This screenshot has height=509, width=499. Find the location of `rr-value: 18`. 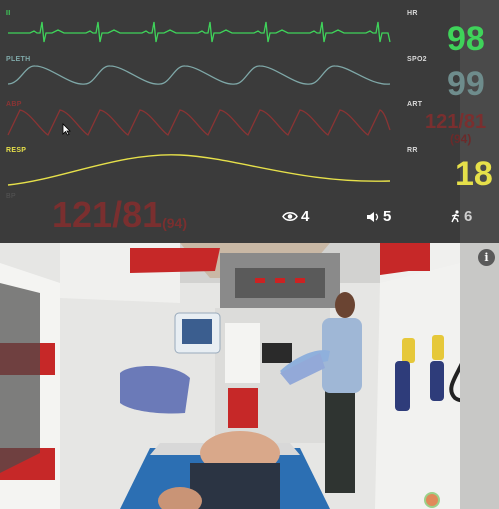

rr-value: 18 is located at coordinates (474, 174).